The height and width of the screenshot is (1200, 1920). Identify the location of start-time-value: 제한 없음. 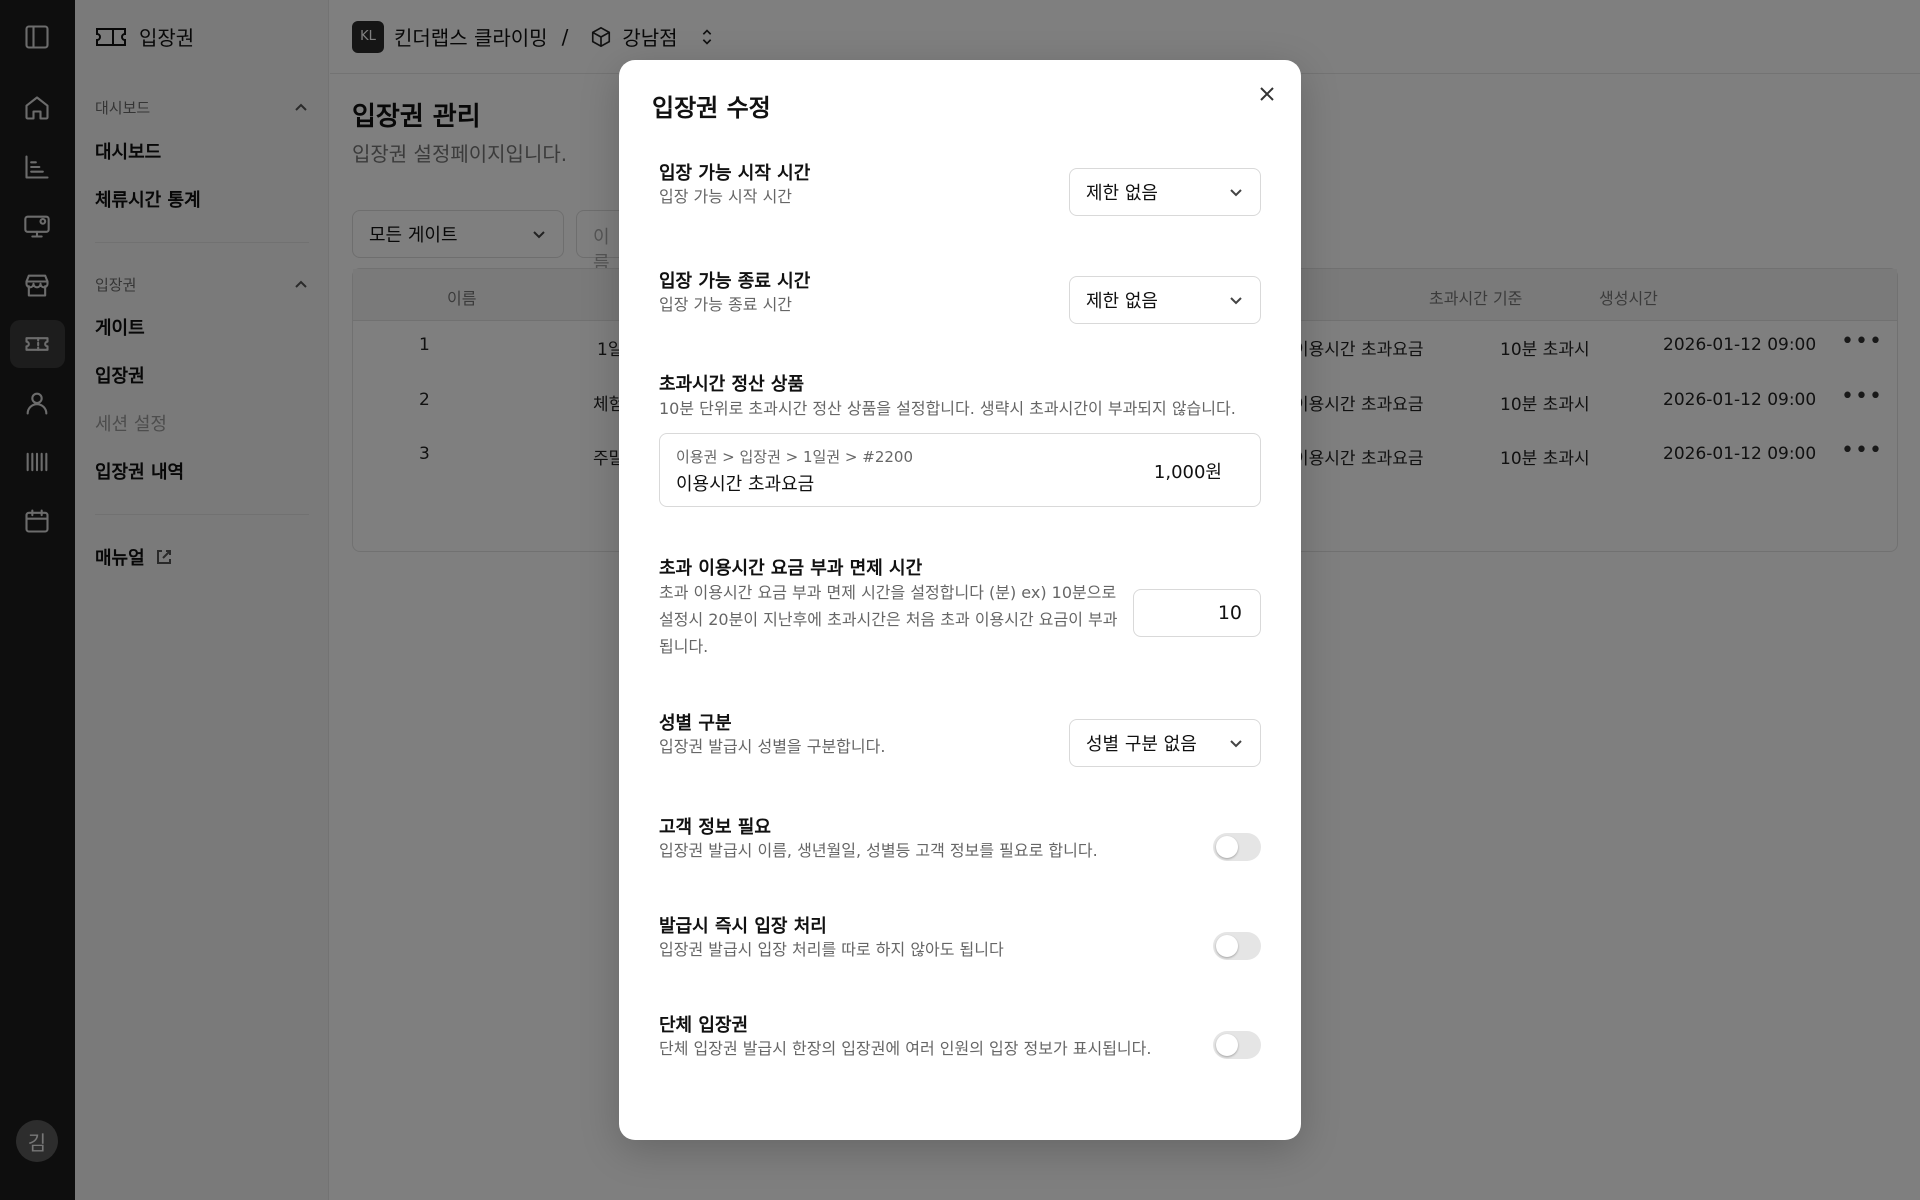
(1122, 193).